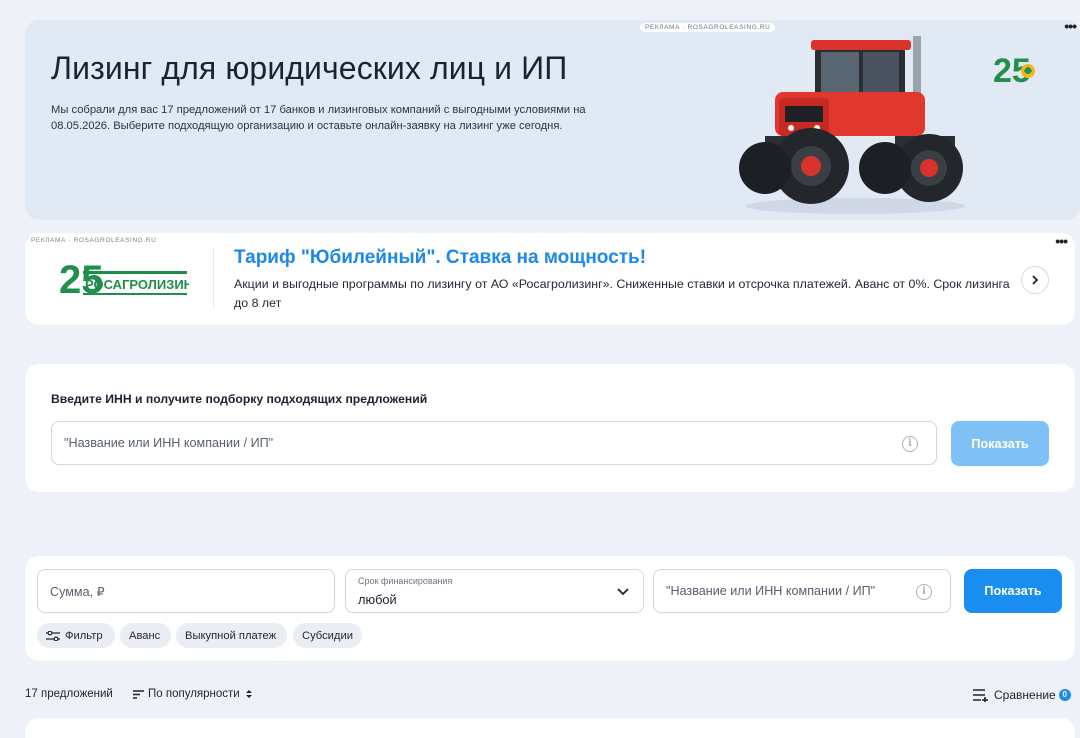 The image size is (1080, 738). Describe the element at coordinates (186, 591) in the screenshot. I see `amount-input: Сумма, ₽` at that location.